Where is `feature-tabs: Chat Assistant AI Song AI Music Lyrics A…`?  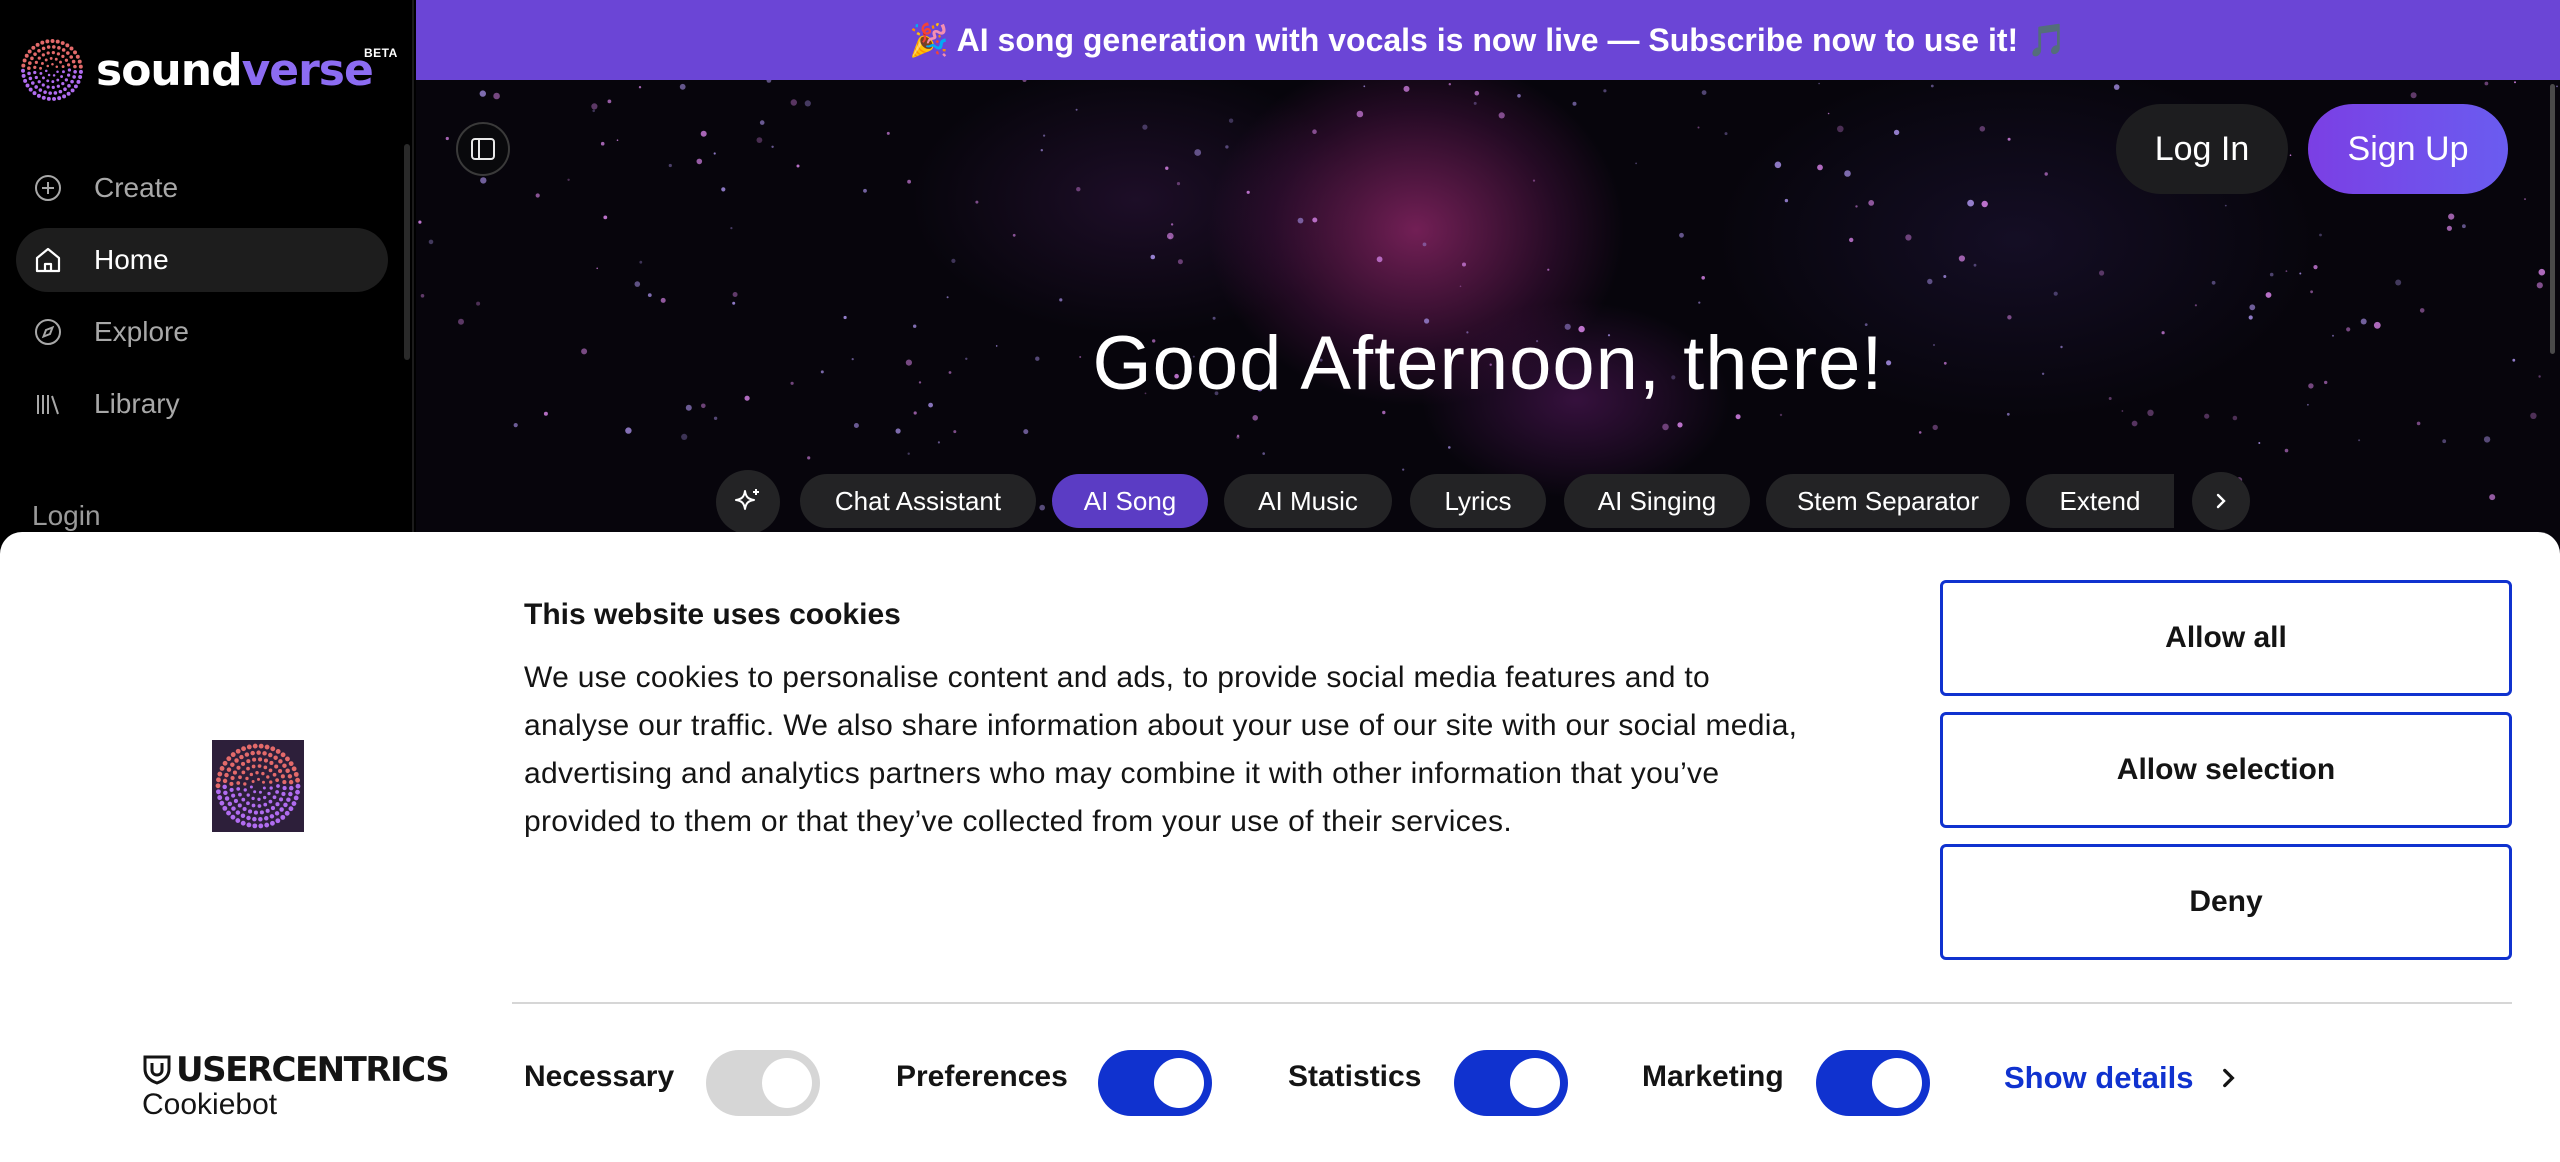 feature-tabs: Chat Assistant AI Song AI Music Lyrics A… is located at coordinates (1483, 502).